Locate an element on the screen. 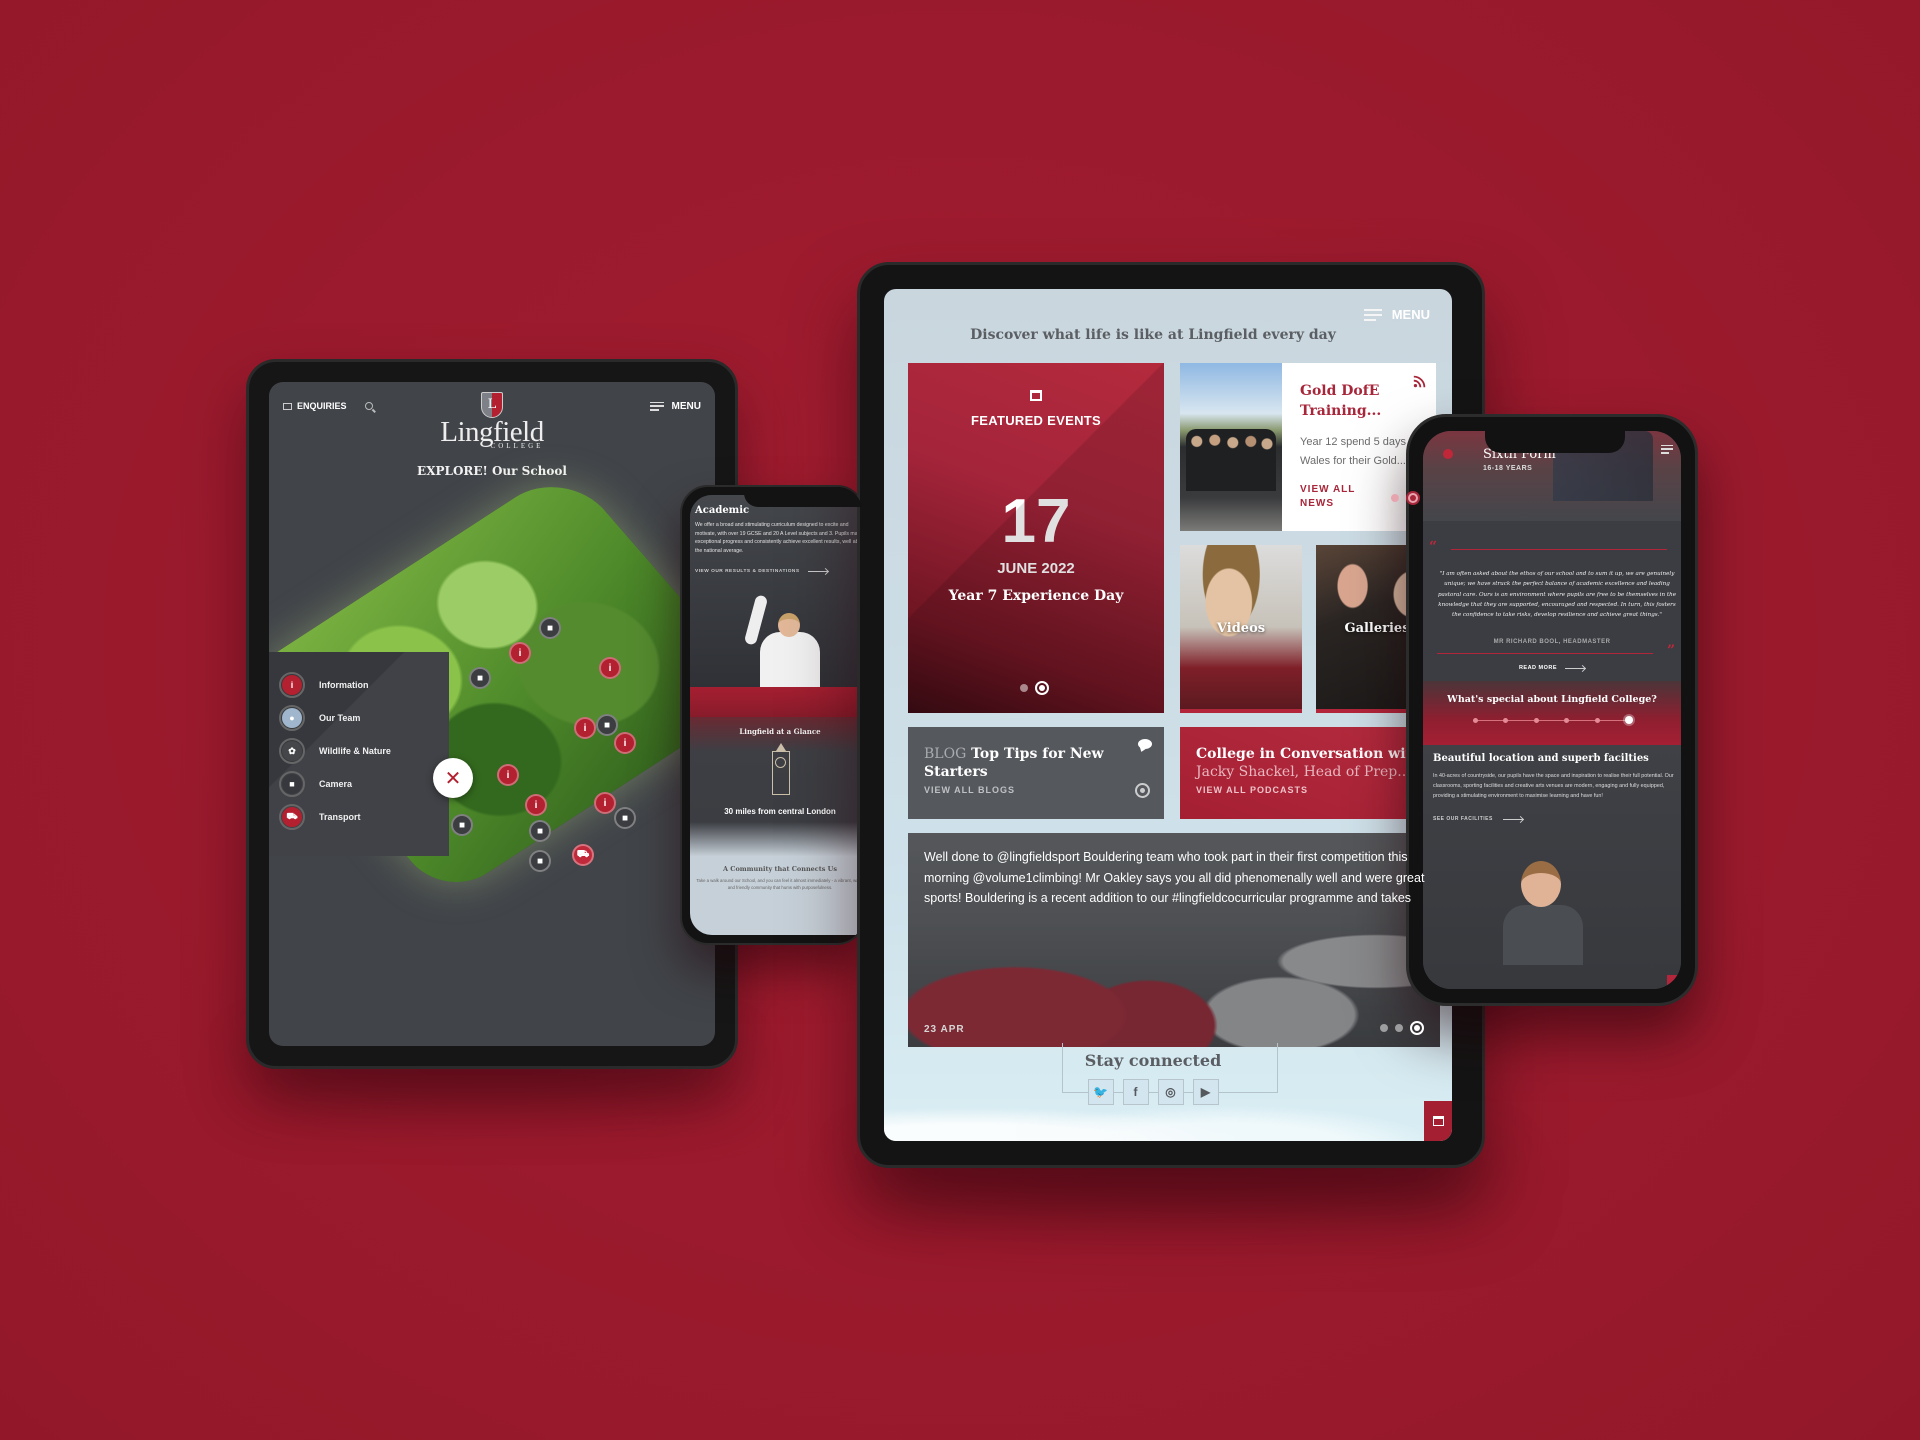 This screenshot has height=1440, width=1920. legend-label: Wildlife & Nature is located at coordinates (355, 751).